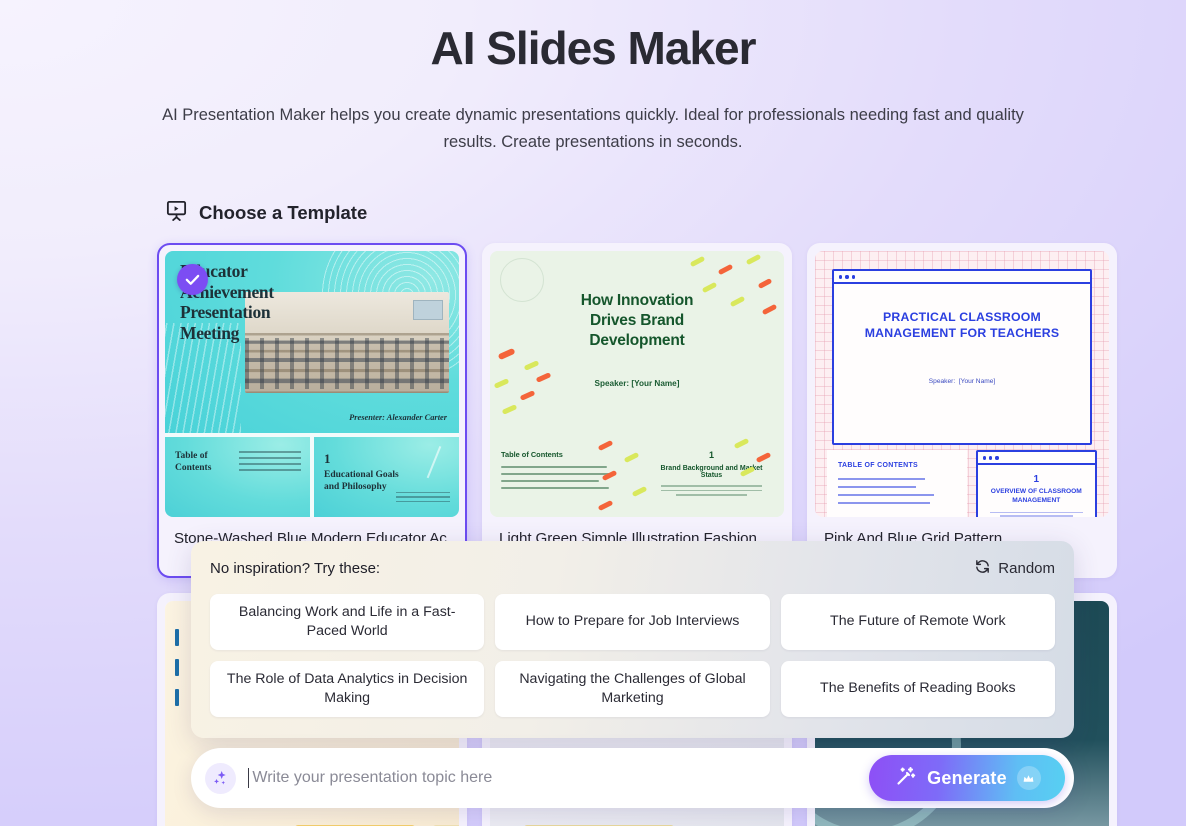  I want to click on slide-speaker-3: Speaker: [Your Name], so click(962, 382).